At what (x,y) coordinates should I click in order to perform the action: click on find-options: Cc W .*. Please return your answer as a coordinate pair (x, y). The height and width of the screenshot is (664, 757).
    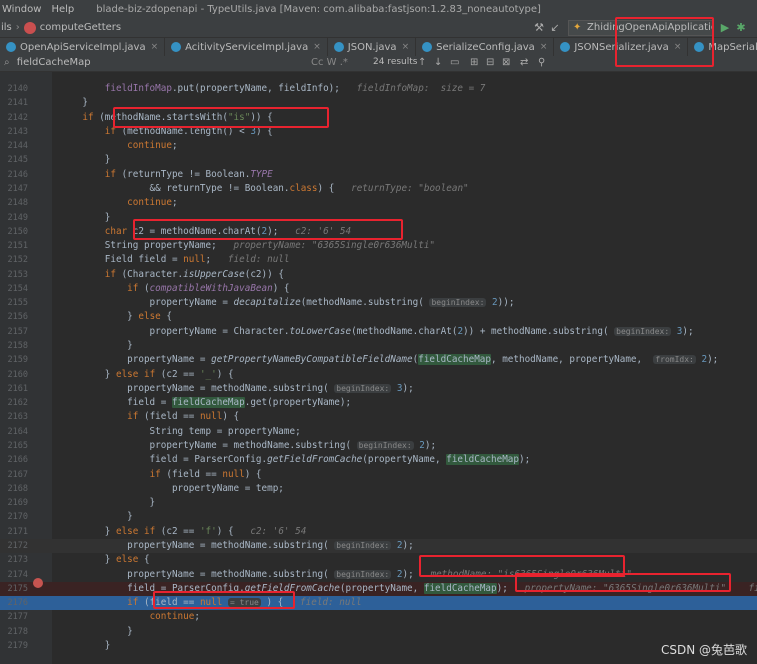
    Looking at the image, I should click on (329, 62).